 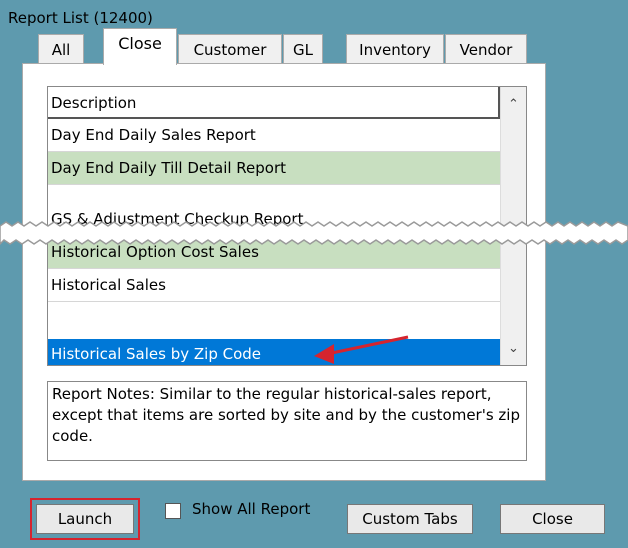 What do you see at coordinates (314, 233) in the screenshot?
I see `torn-edge` at bounding box center [314, 233].